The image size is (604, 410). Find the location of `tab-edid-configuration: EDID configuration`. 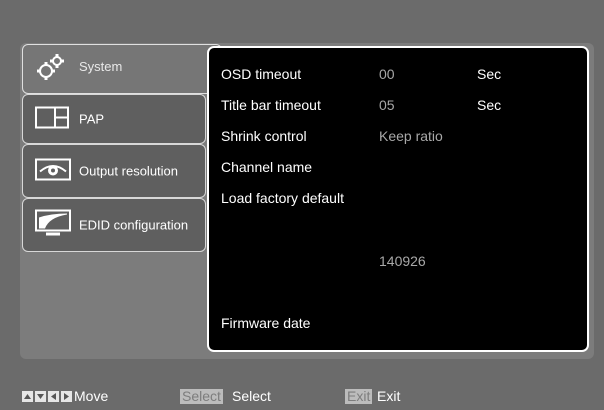

tab-edid-configuration: EDID configuration is located at coordinates (114, 225).